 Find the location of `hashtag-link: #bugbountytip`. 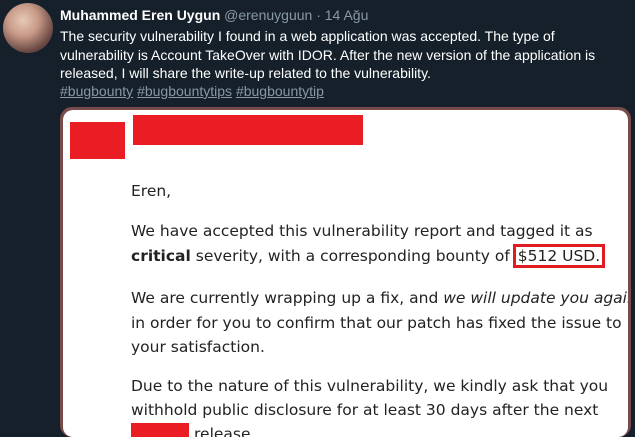

hashtag-link: #bugbountytip is located at coordinates (280, 91).